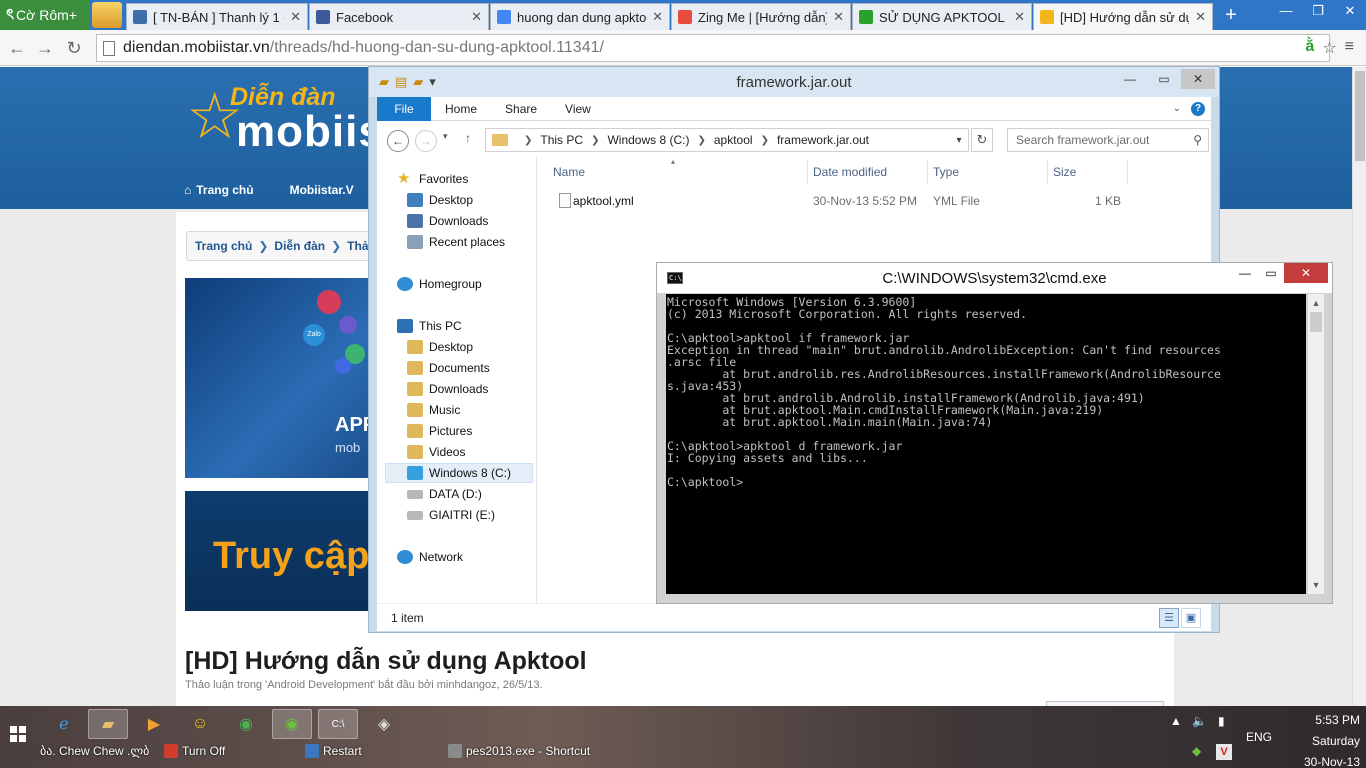  What do you see at coordinates (292, 724) in the screenshot?
I see `coc-coc-browser-icon: ◉` at bounding box center [292, 724].